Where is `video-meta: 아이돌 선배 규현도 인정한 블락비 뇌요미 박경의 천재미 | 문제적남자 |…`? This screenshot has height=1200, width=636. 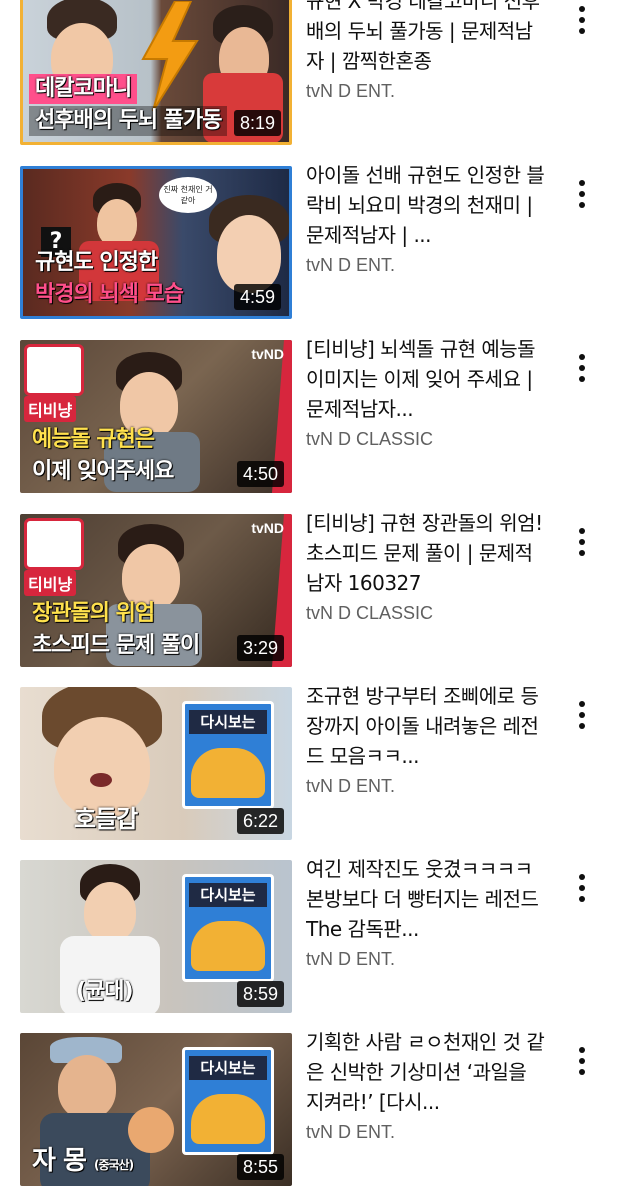
video-meta: 아이돌 선배 규현도 인정한 블락비 뇌요미 박경의 천재미 | 문제적남자 |… is located at coordinates (428, 218).